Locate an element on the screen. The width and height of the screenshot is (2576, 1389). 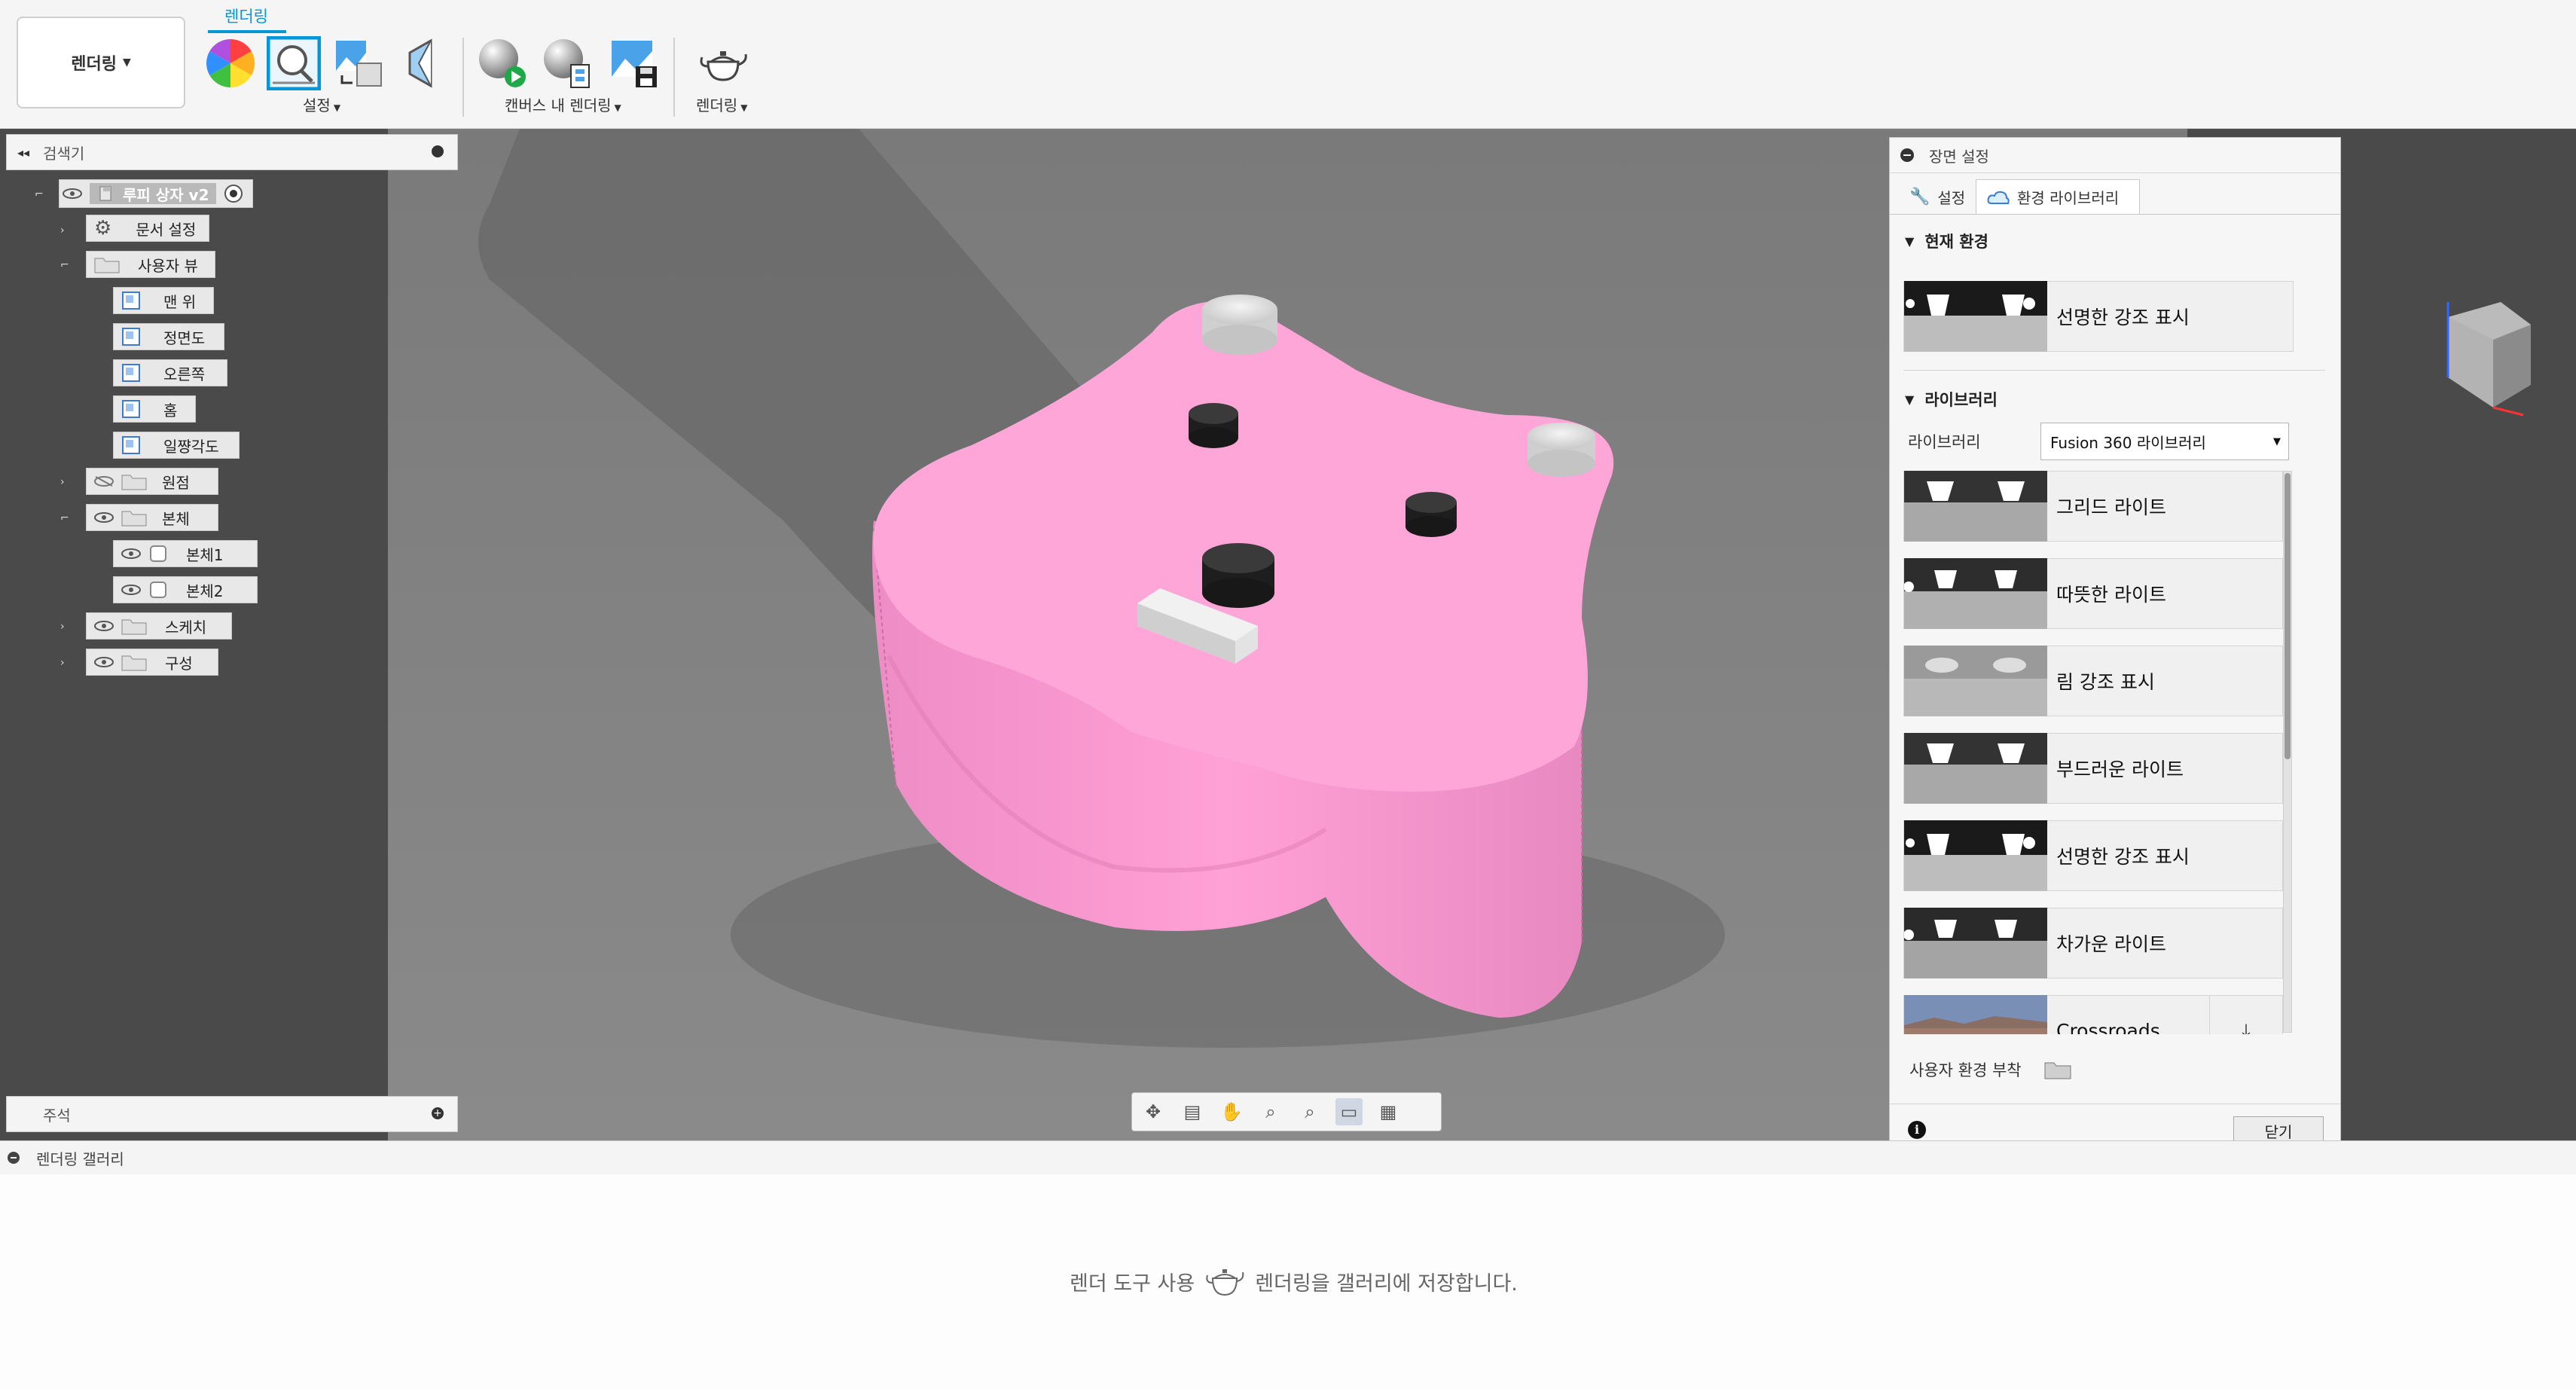
display-settings-icon: ▭ is located at coordinates (1349, 1111).